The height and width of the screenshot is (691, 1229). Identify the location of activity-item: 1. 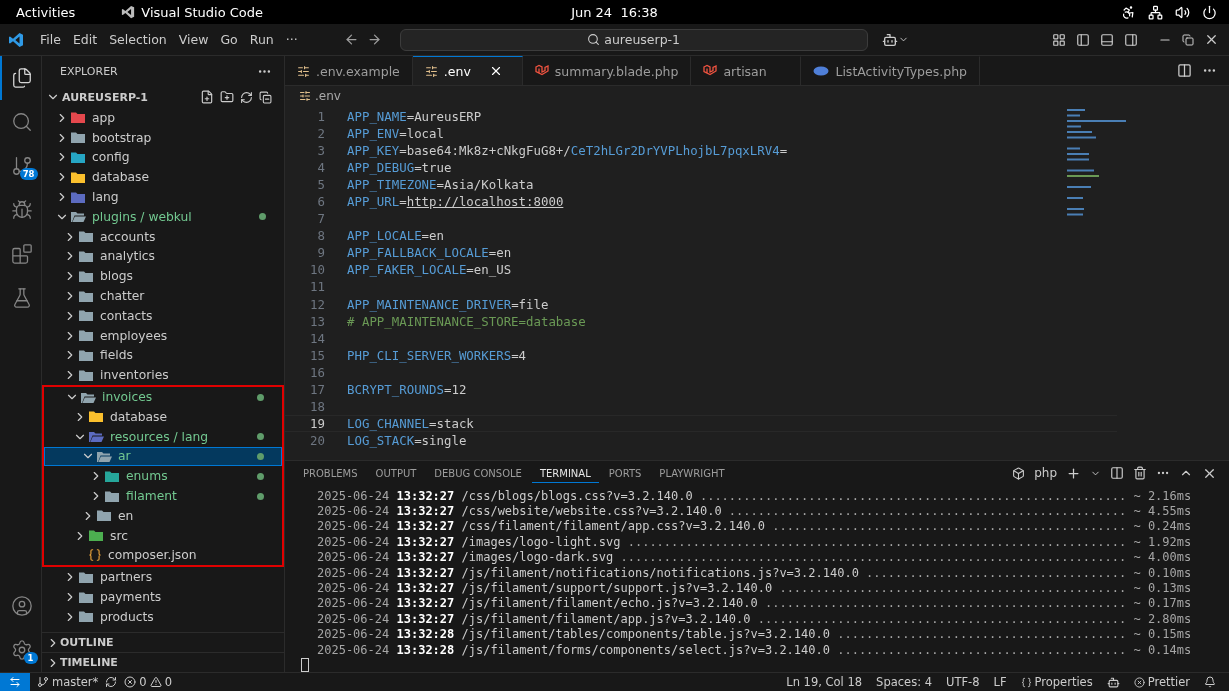
(21, 650).